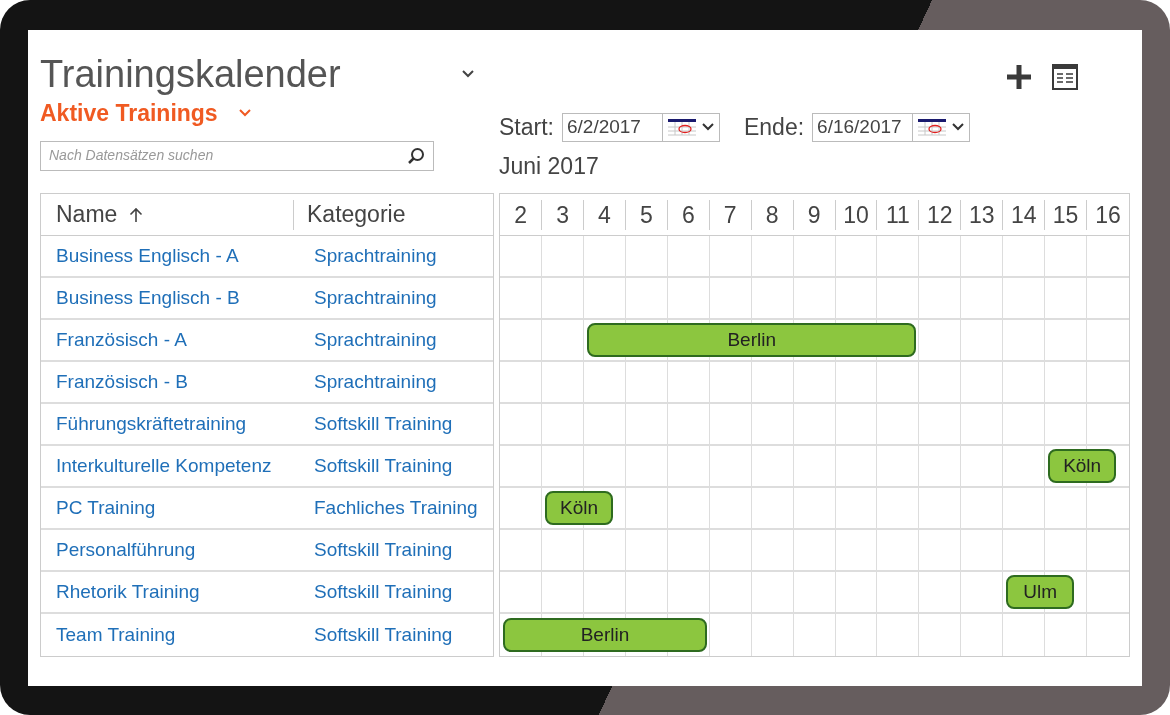 Image resolution: width=1170 pixels, height=715 pixels. What do you see at coordinates (563, 214) in the screenshot?
I see `day-header: 3` at bounding box center [563, 214].